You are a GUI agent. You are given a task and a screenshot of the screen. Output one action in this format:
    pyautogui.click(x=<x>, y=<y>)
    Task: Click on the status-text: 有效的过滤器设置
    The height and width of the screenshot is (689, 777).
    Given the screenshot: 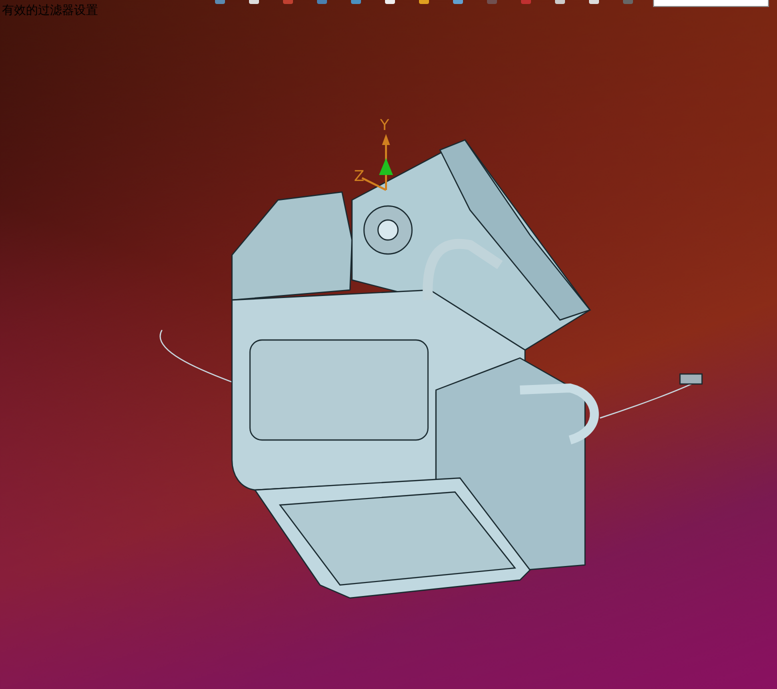 What is the action you would take?
    pyautogui.click(x=50, y=10)
    